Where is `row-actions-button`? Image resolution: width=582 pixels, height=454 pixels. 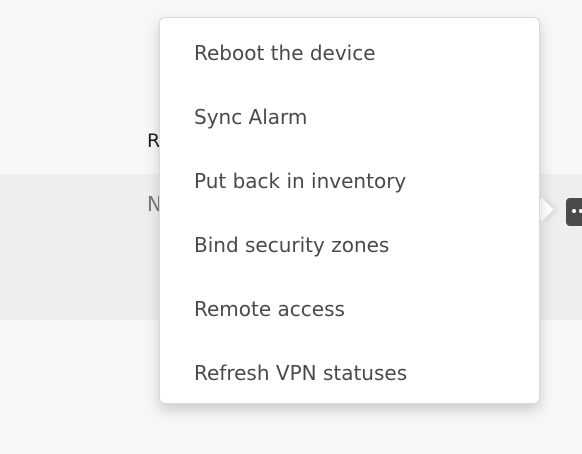 row-actions-button is located at coordinates (574, 212).